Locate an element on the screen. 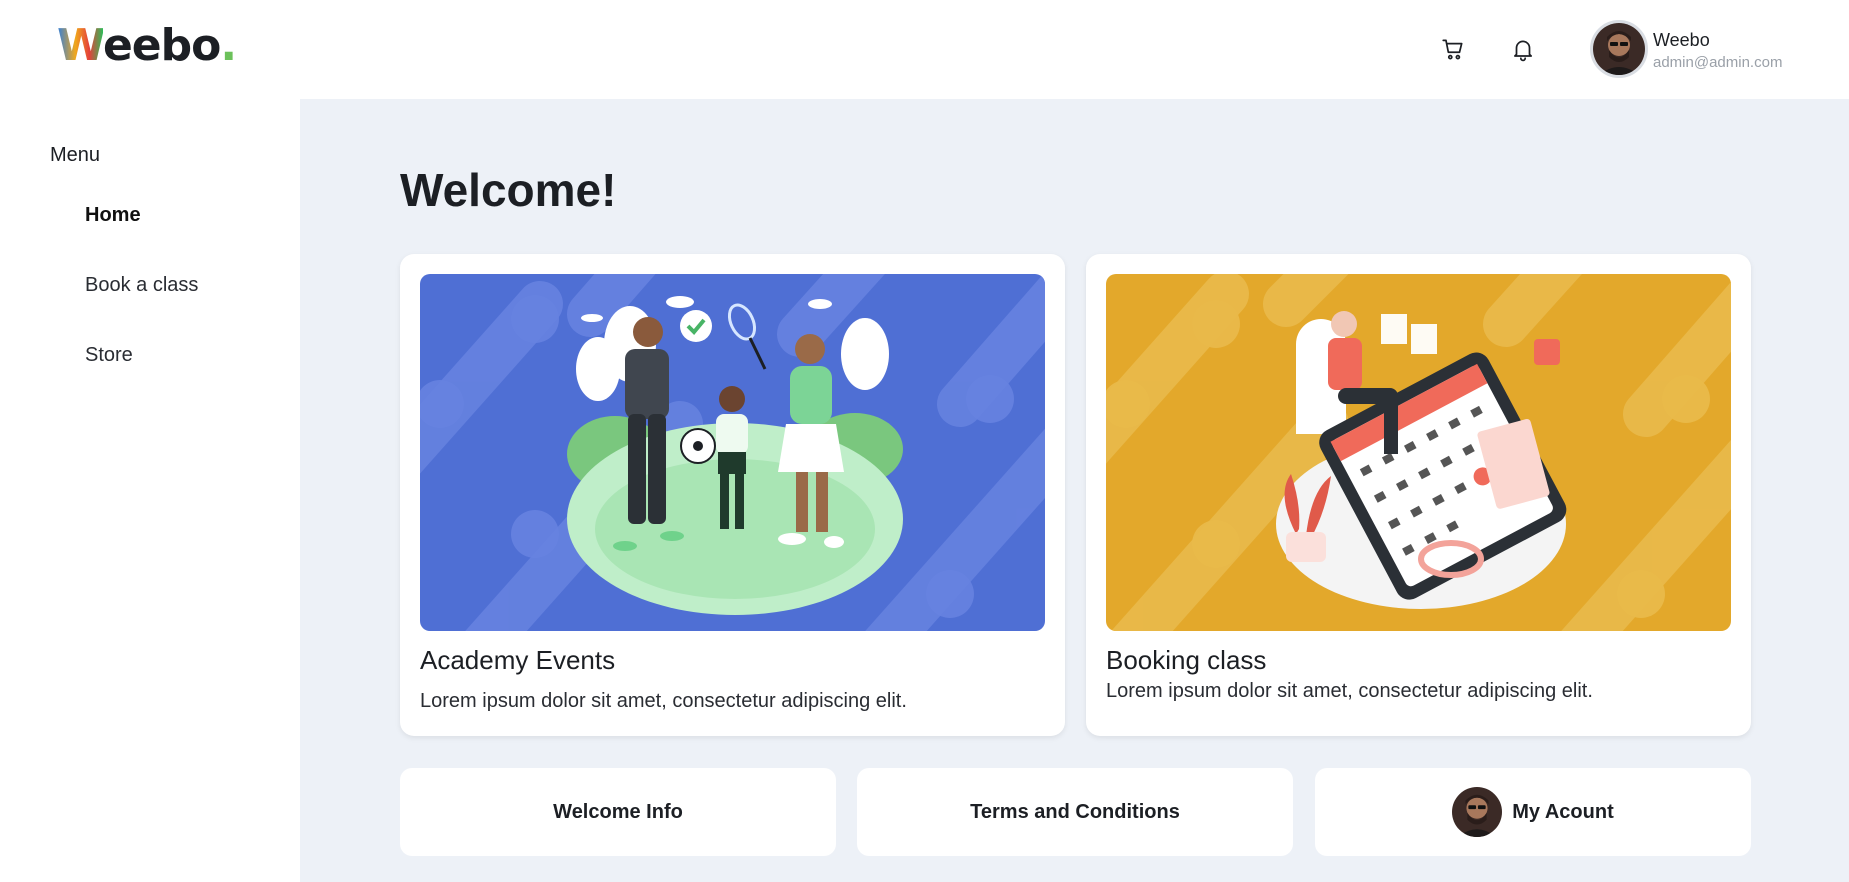 The height and width of the screenshot is (882, 1849). tile-label: Terms and Conditions is located at coordinates (1075, 811).